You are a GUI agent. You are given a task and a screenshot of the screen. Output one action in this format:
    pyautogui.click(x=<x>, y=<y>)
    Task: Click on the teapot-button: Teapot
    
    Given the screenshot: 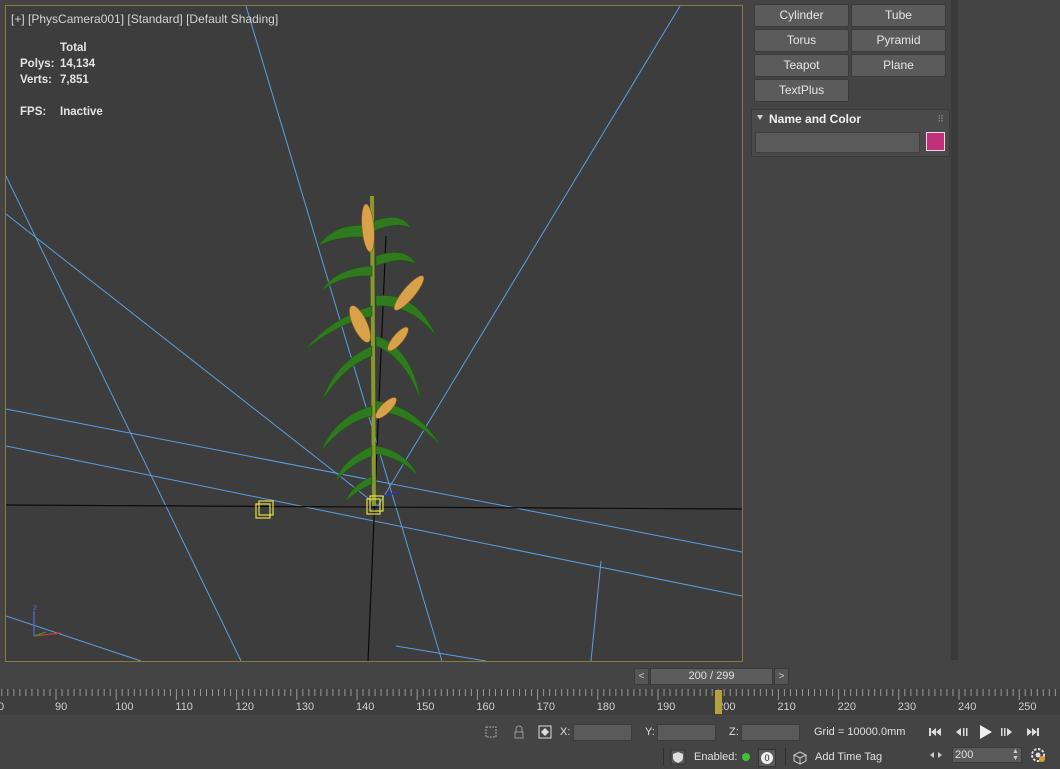 What is the action you would take?
    pyautogui.click(x=801, y=65)
    